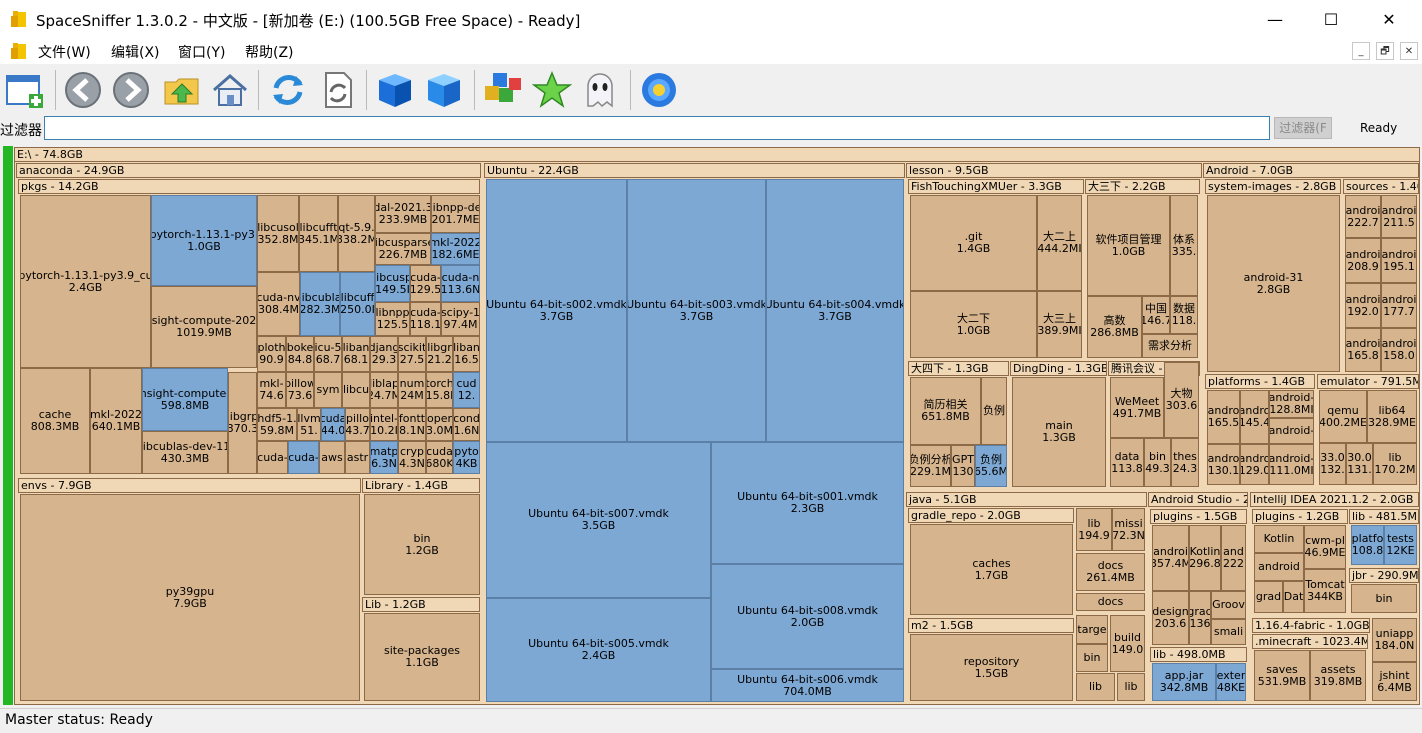  I want to click on reload-file-icon, so click(338, 90).